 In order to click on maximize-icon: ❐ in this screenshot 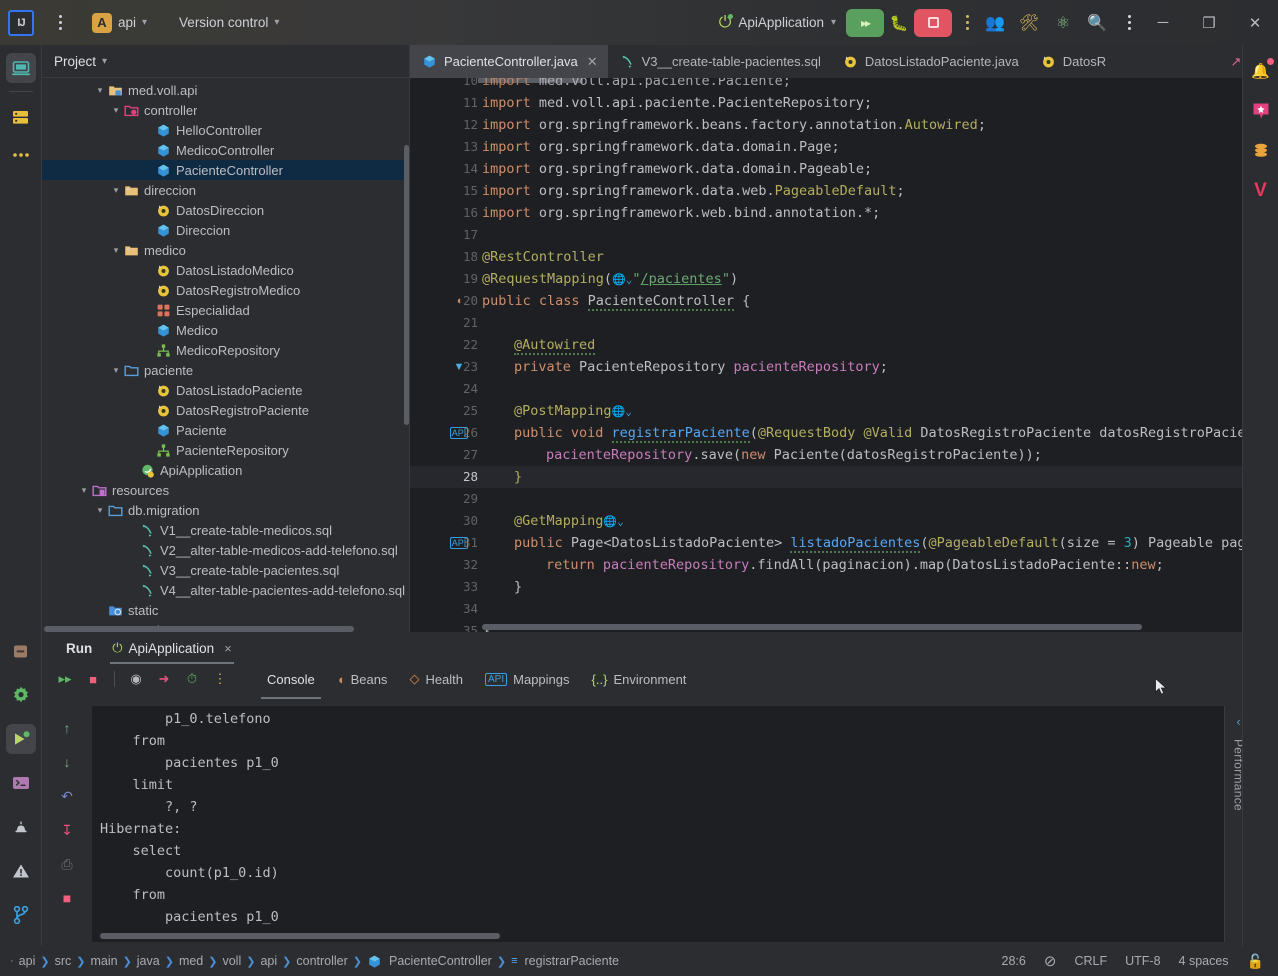, I will do `click(1209, 22)`.